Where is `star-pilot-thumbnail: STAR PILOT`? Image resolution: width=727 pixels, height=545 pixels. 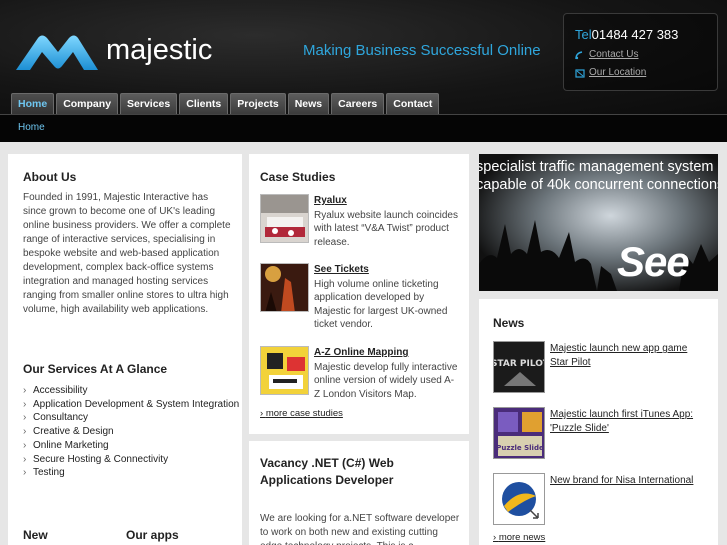 star-pilot-thumbnail: STAR PILOT is located at coordinates (519, 367).